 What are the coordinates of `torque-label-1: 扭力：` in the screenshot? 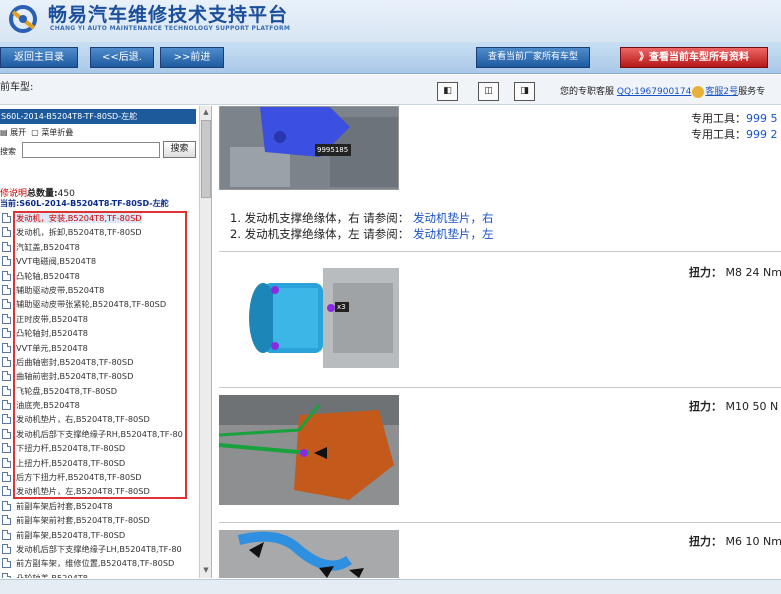 It's located at (705, 272).